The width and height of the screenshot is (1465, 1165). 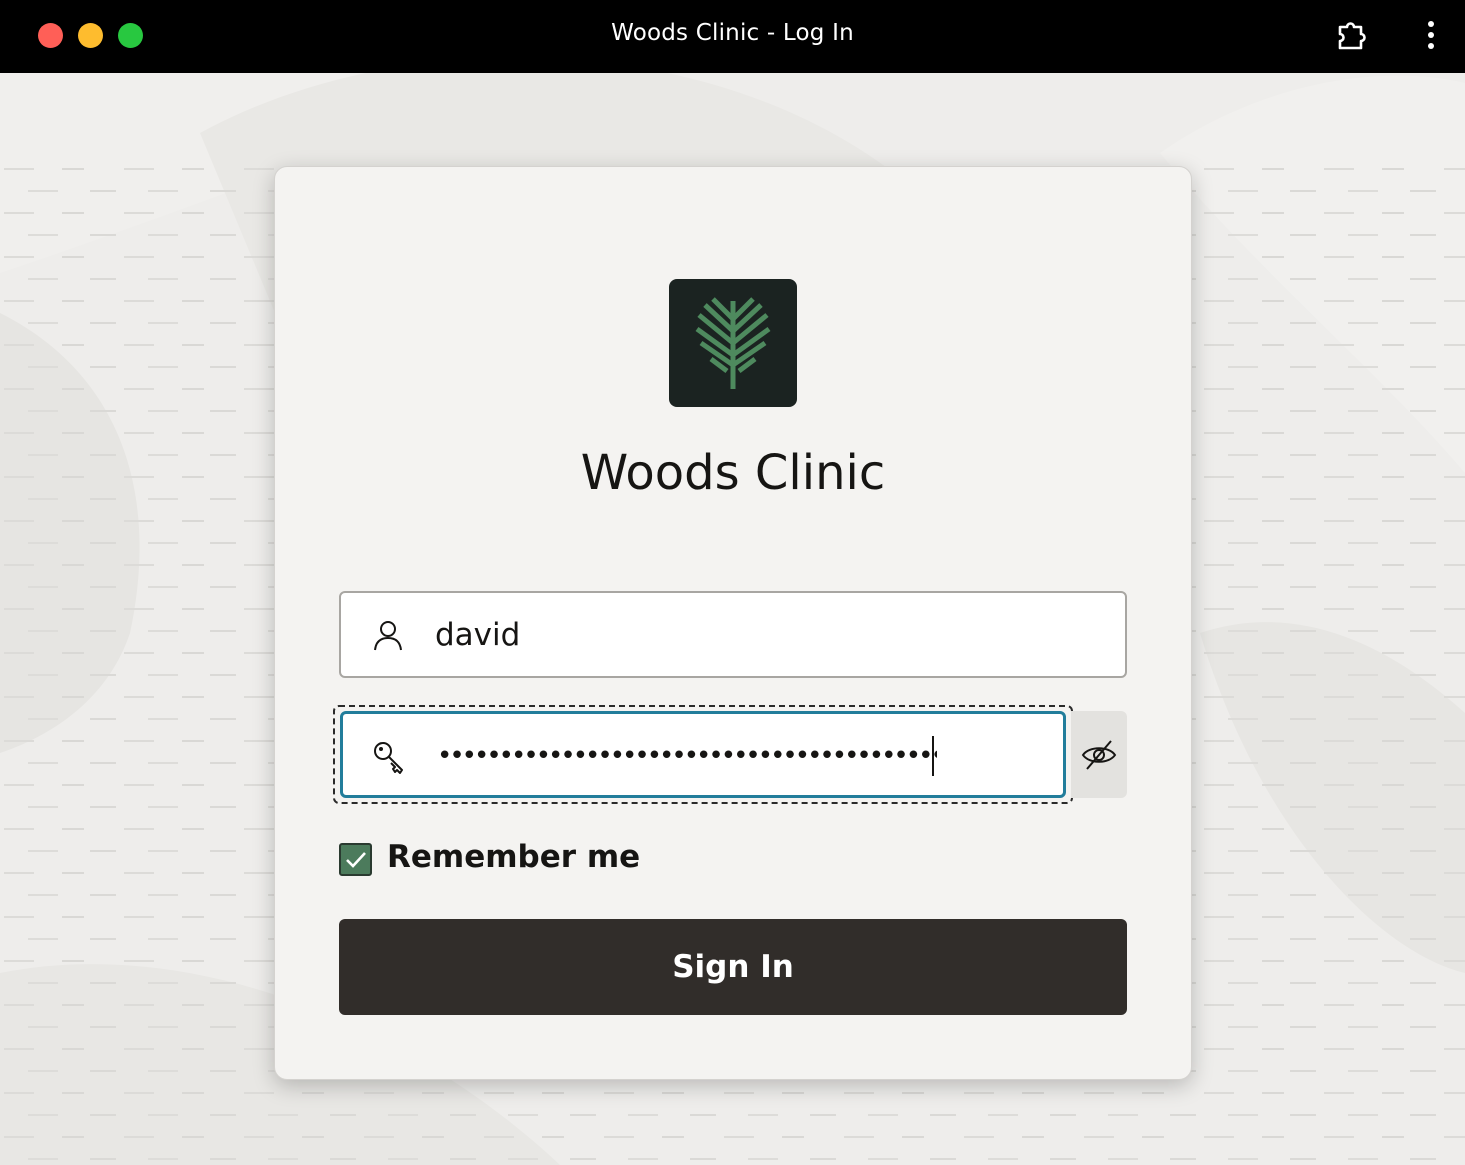 What do you see at coordinates (733, 967) in the screenshot?
I see `sign-in-button: Sign In` at bounding box center [733, 967].